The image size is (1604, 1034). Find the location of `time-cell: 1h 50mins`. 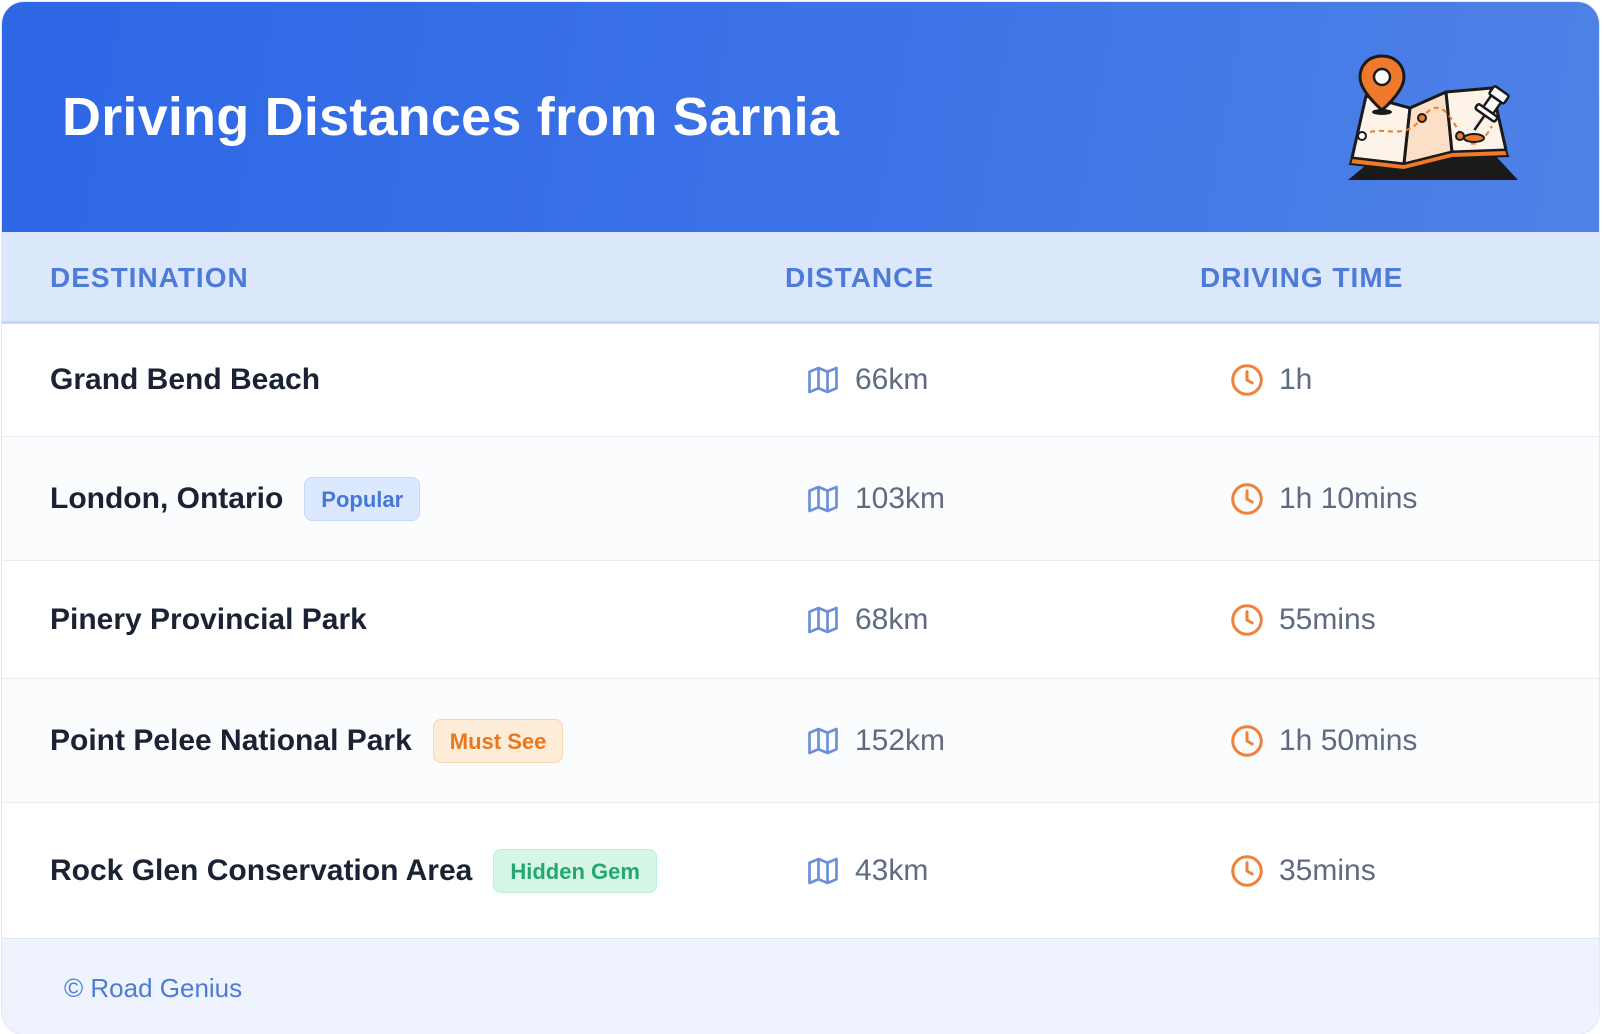

time-cell: 1h 50mins is located at coordinates (1323, 741).